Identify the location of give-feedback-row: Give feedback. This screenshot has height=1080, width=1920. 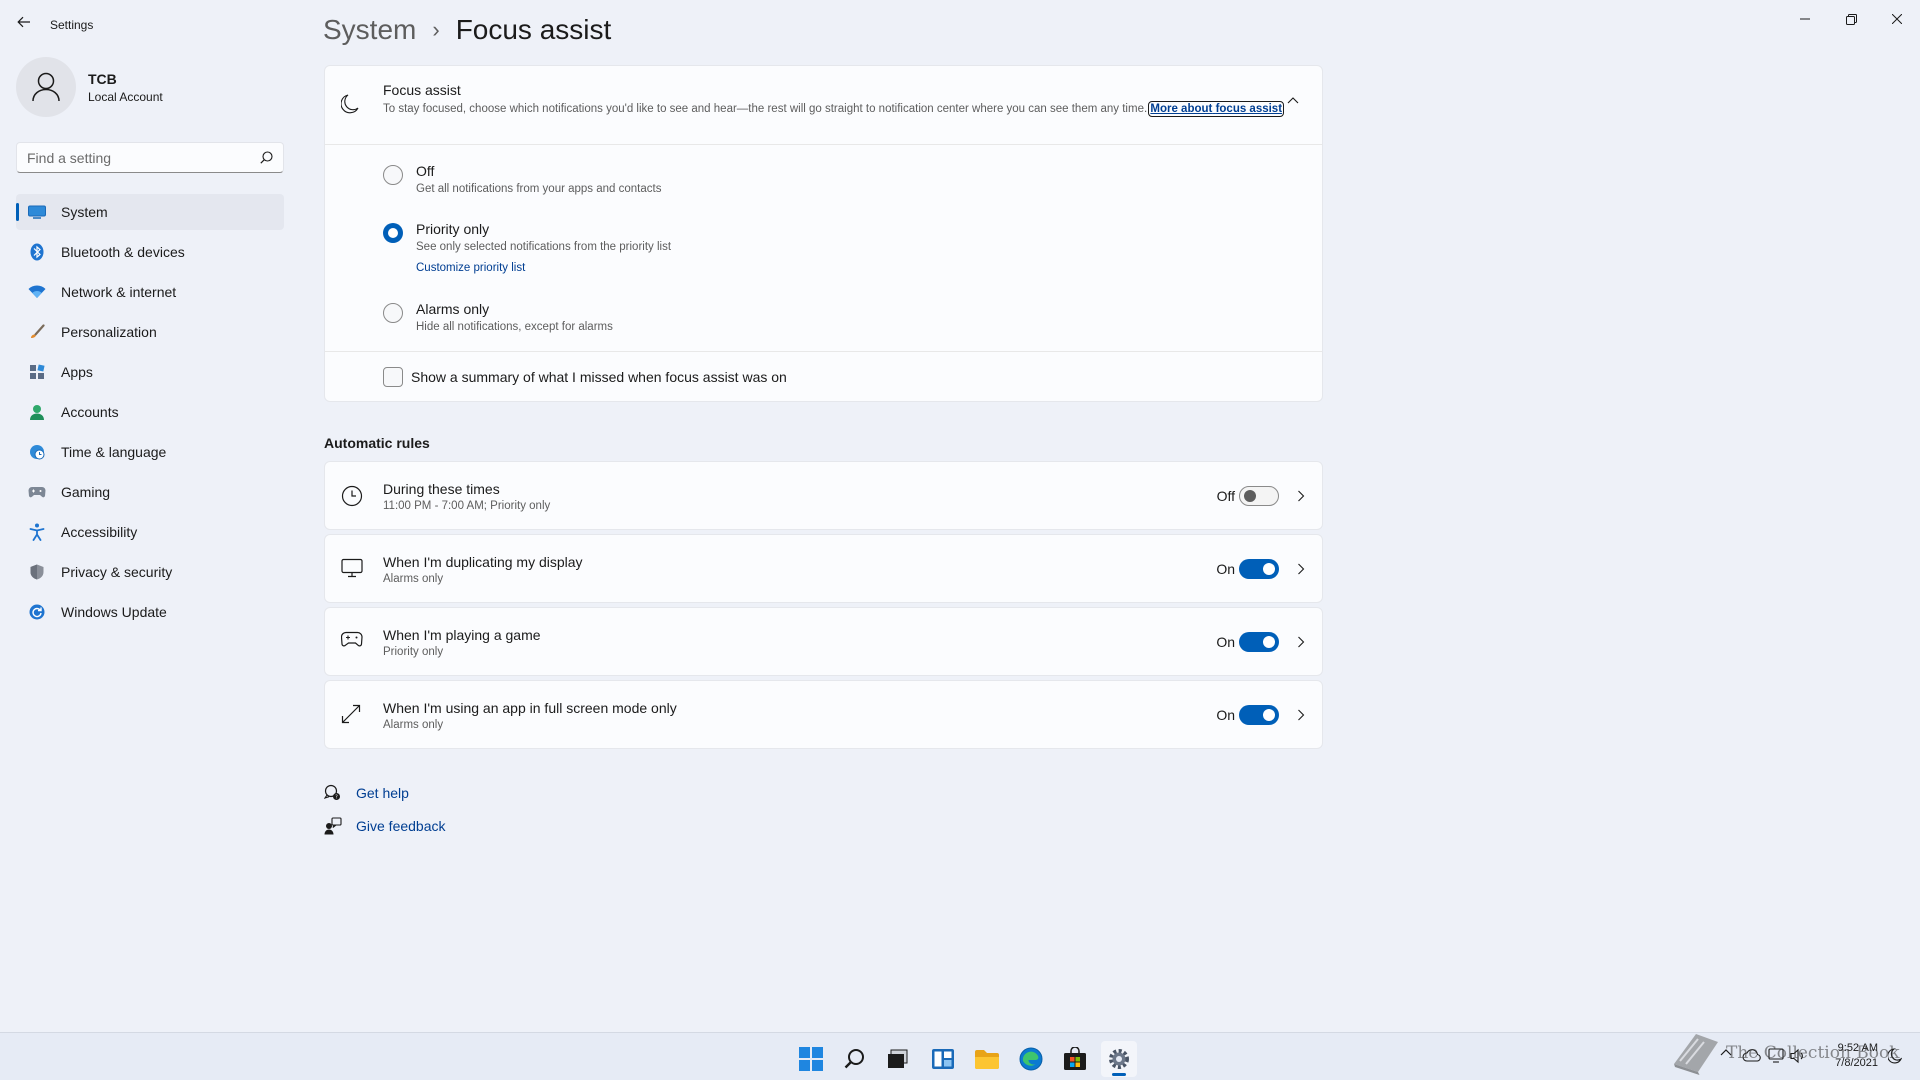
(385, 826).